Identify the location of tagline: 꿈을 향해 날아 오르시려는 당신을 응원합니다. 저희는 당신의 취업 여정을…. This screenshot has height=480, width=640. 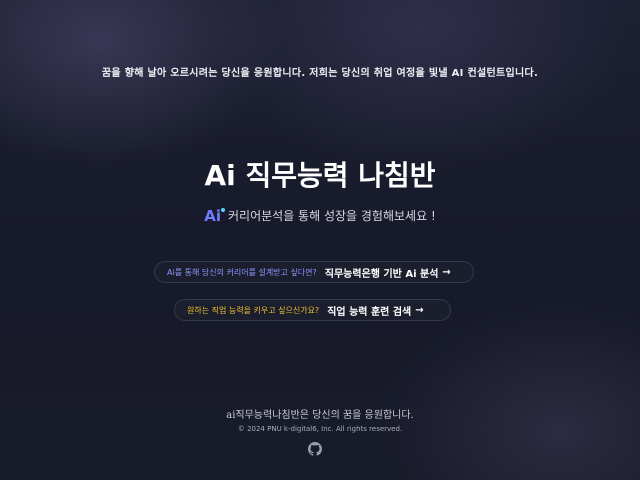
(320, 73).